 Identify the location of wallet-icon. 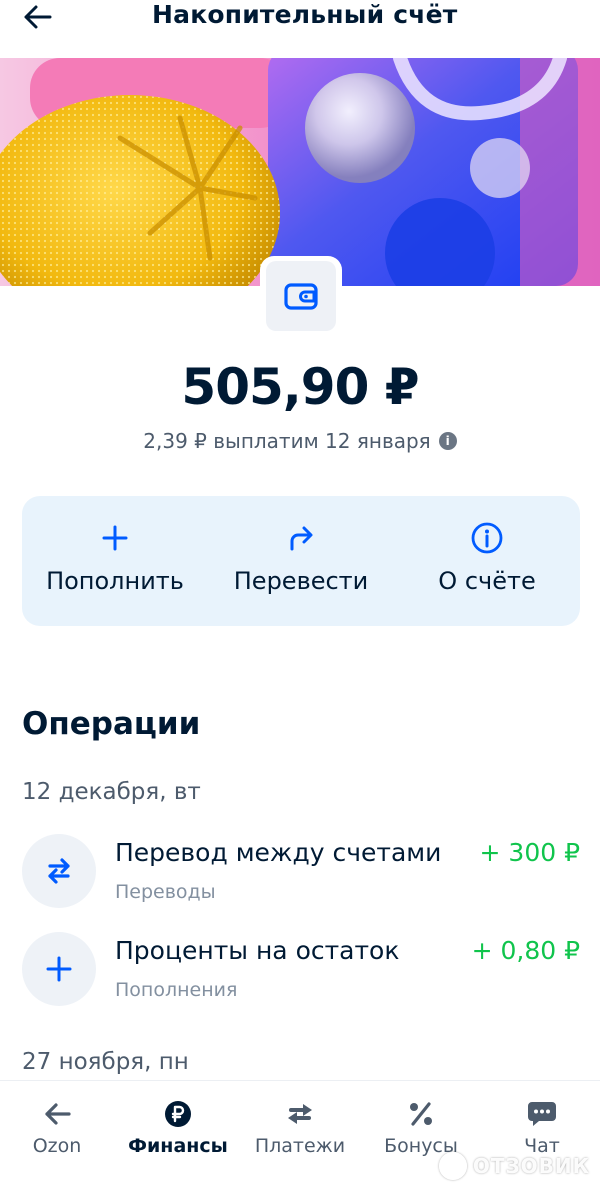
(301, 296).